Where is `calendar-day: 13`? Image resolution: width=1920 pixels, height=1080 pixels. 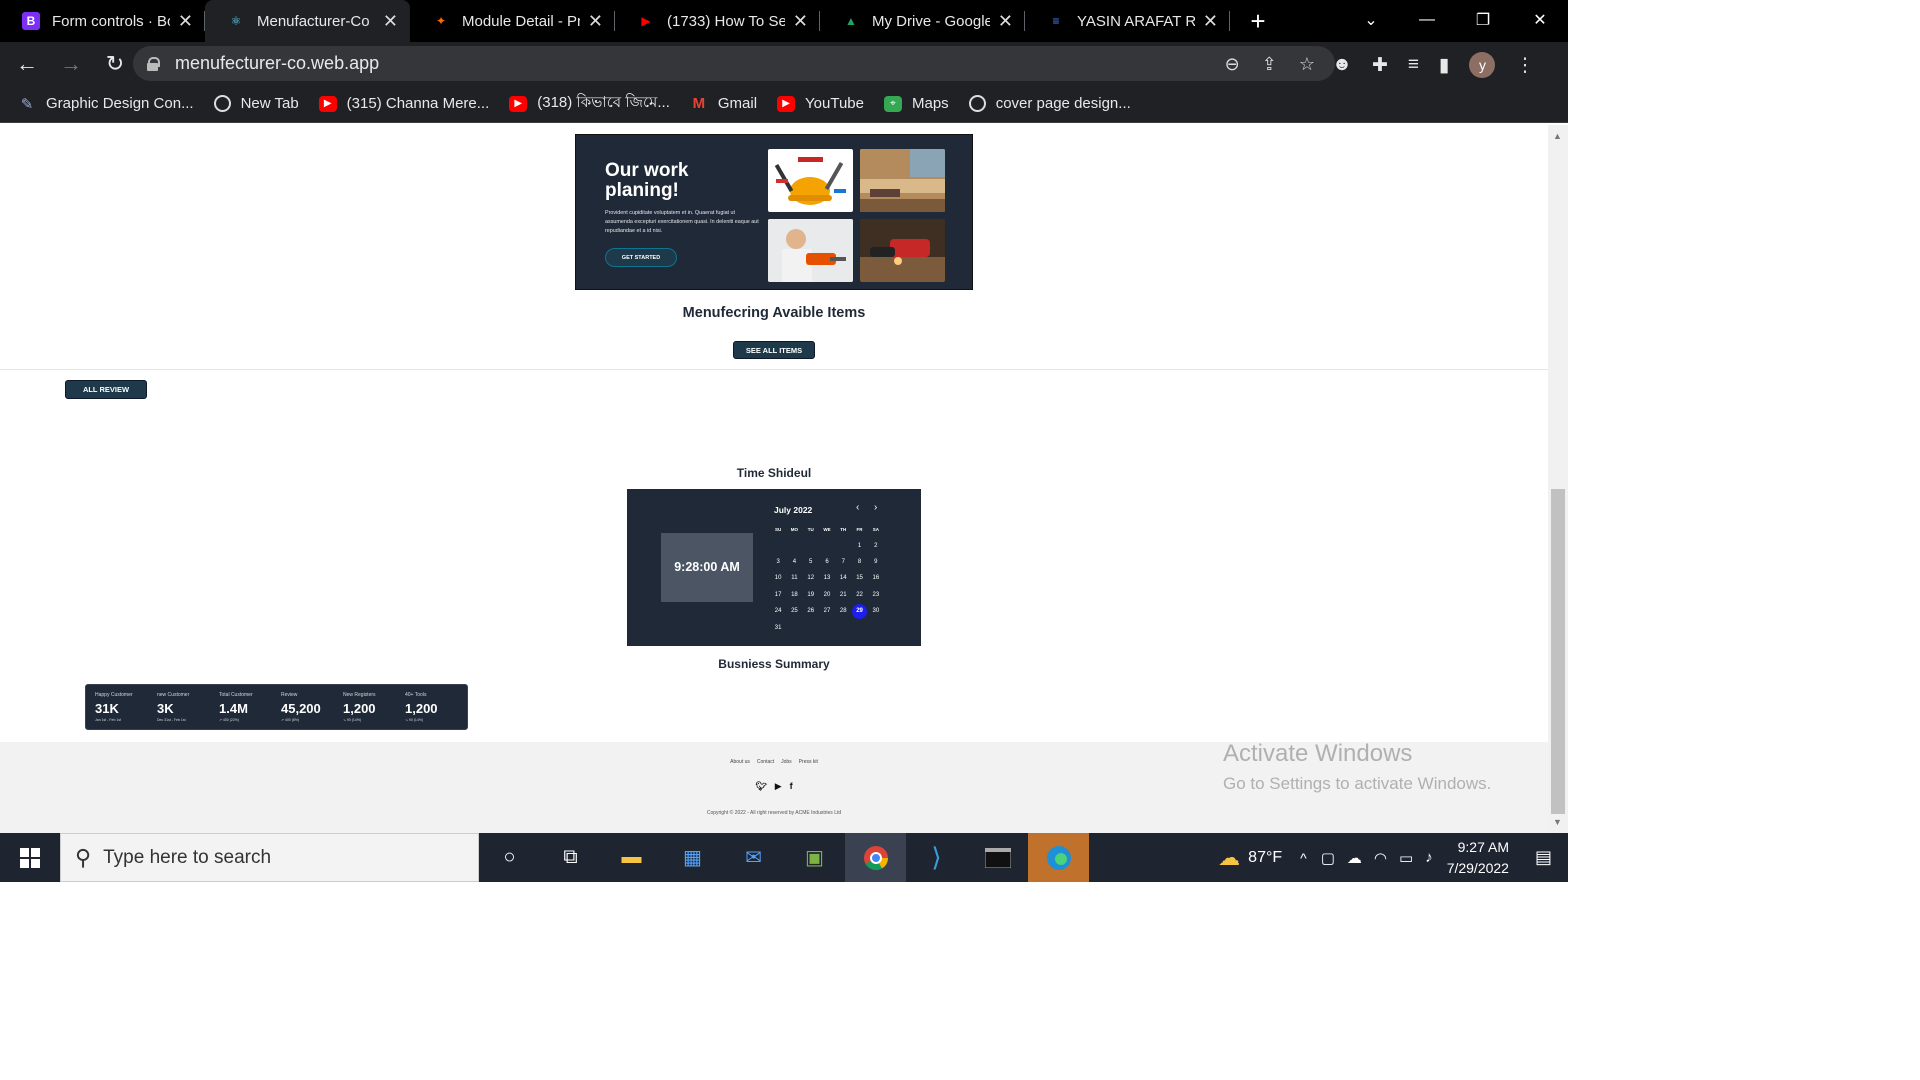 calendar-day: 13 is located at coordinates (827, 578).